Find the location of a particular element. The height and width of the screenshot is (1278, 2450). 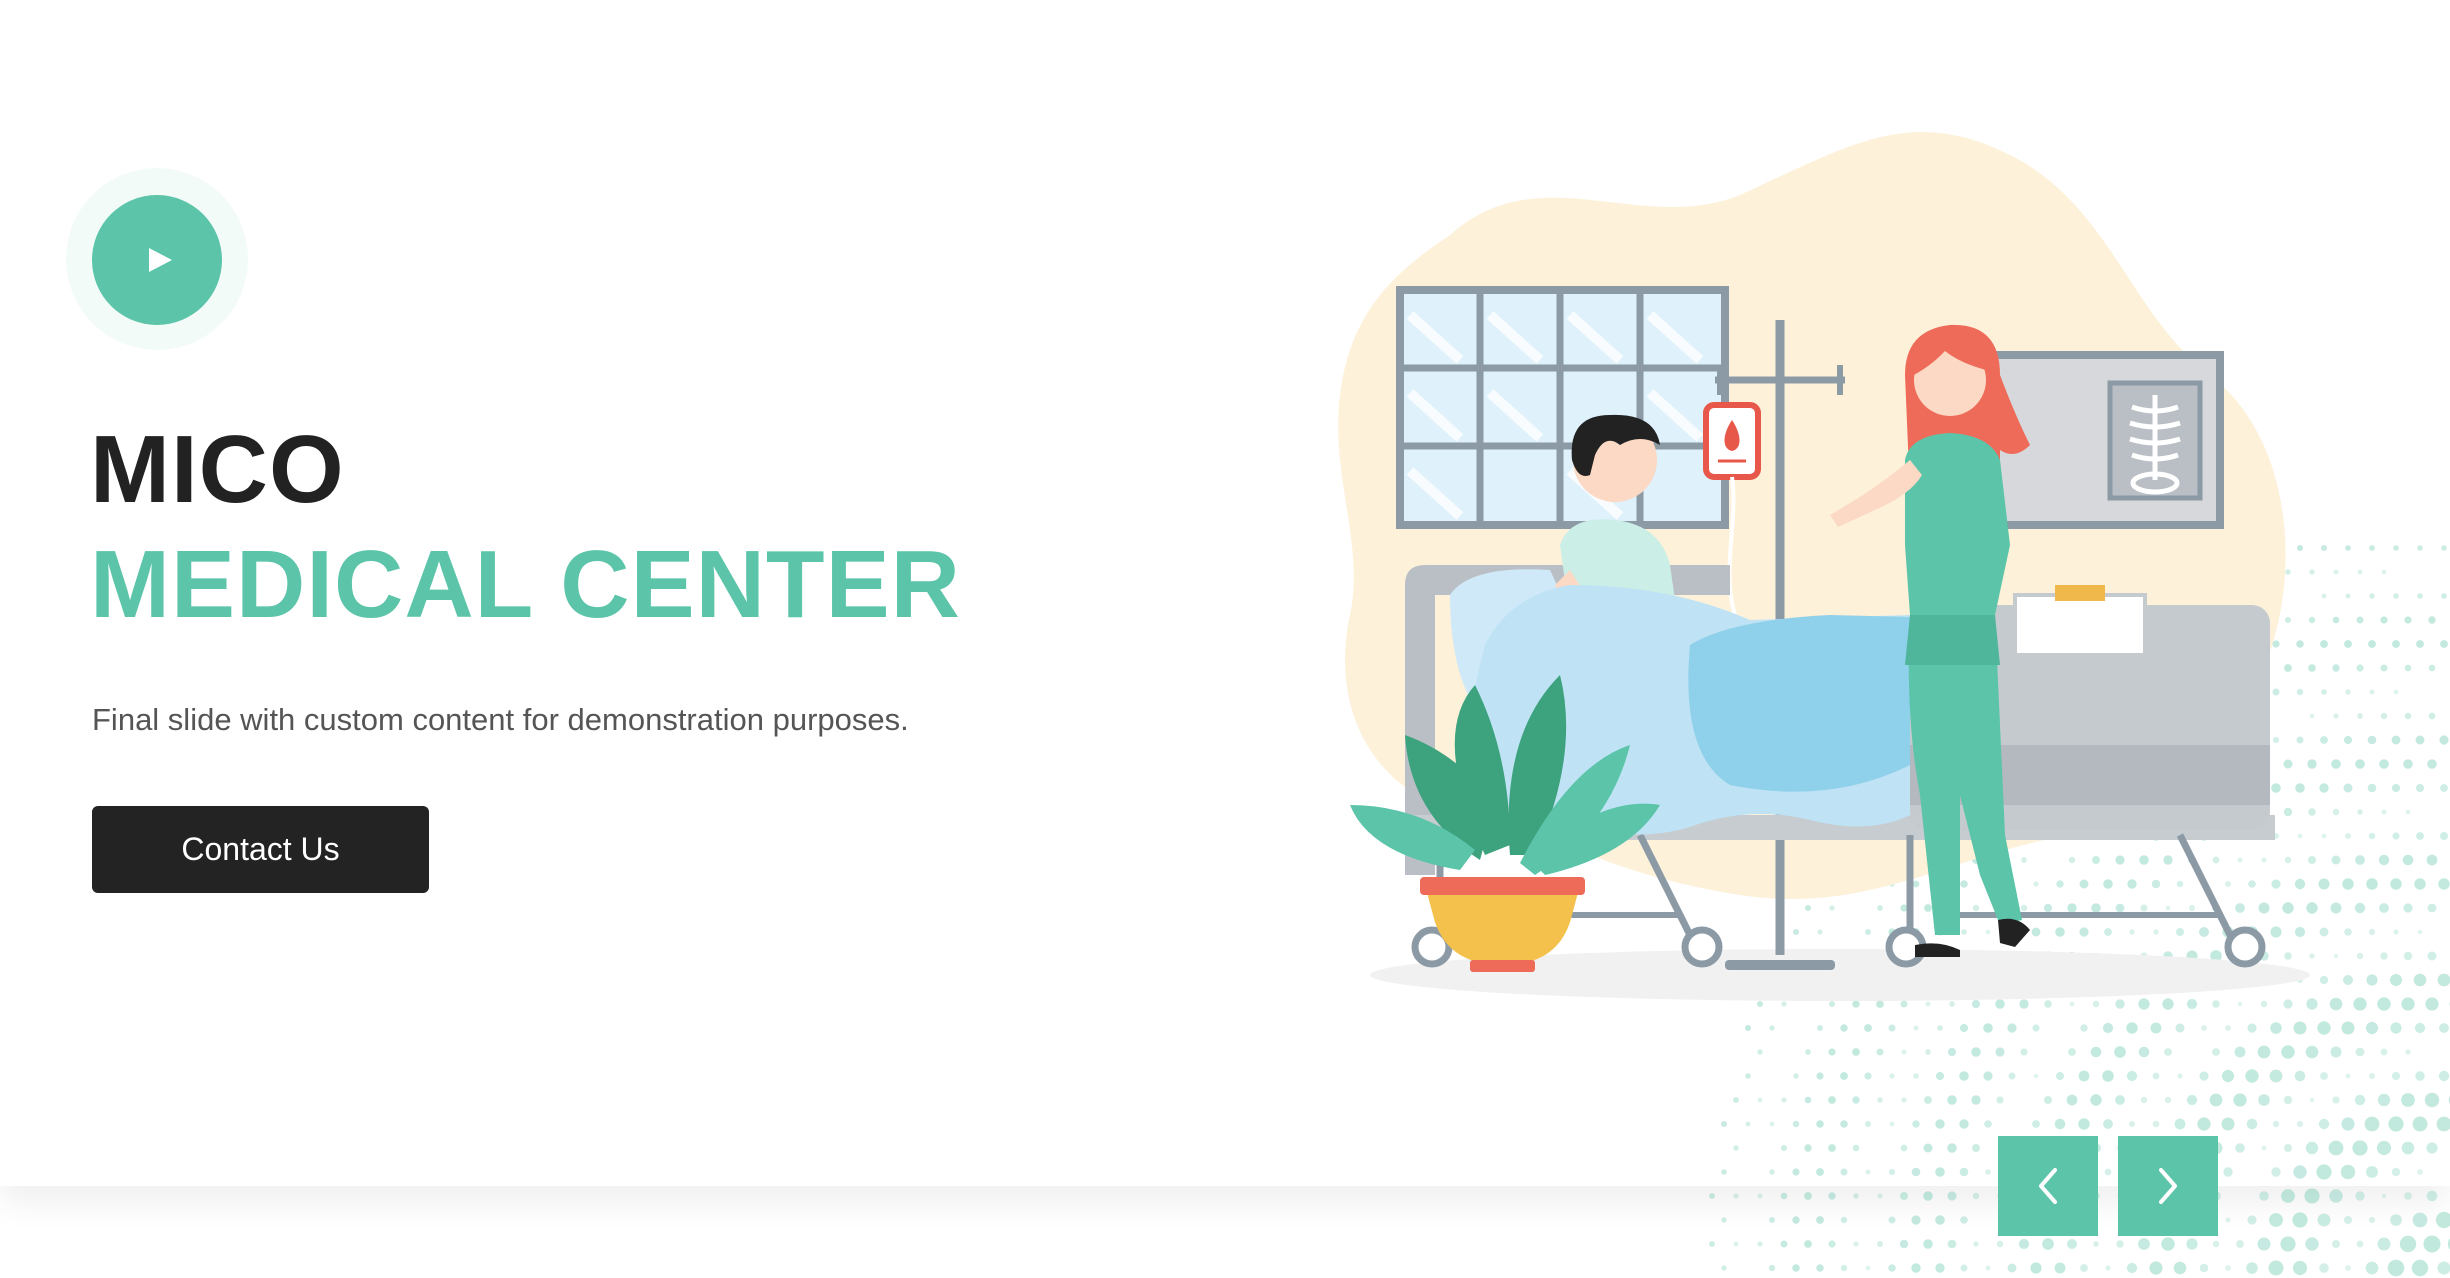

slider-prev-button is located at coordinates (2048, 1186).